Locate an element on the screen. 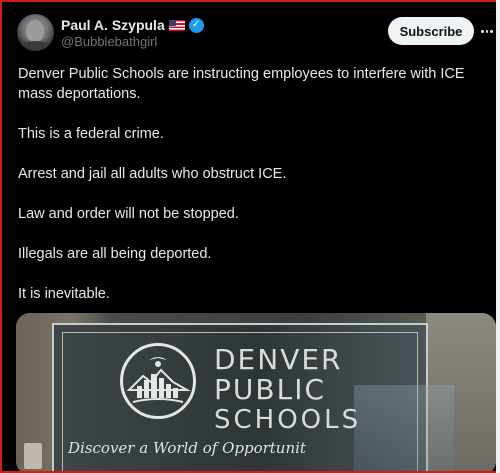 The width and height of the screenshot is (500, 473). post-paragraph: It is inevitable. is located at coordinates (64, 294).